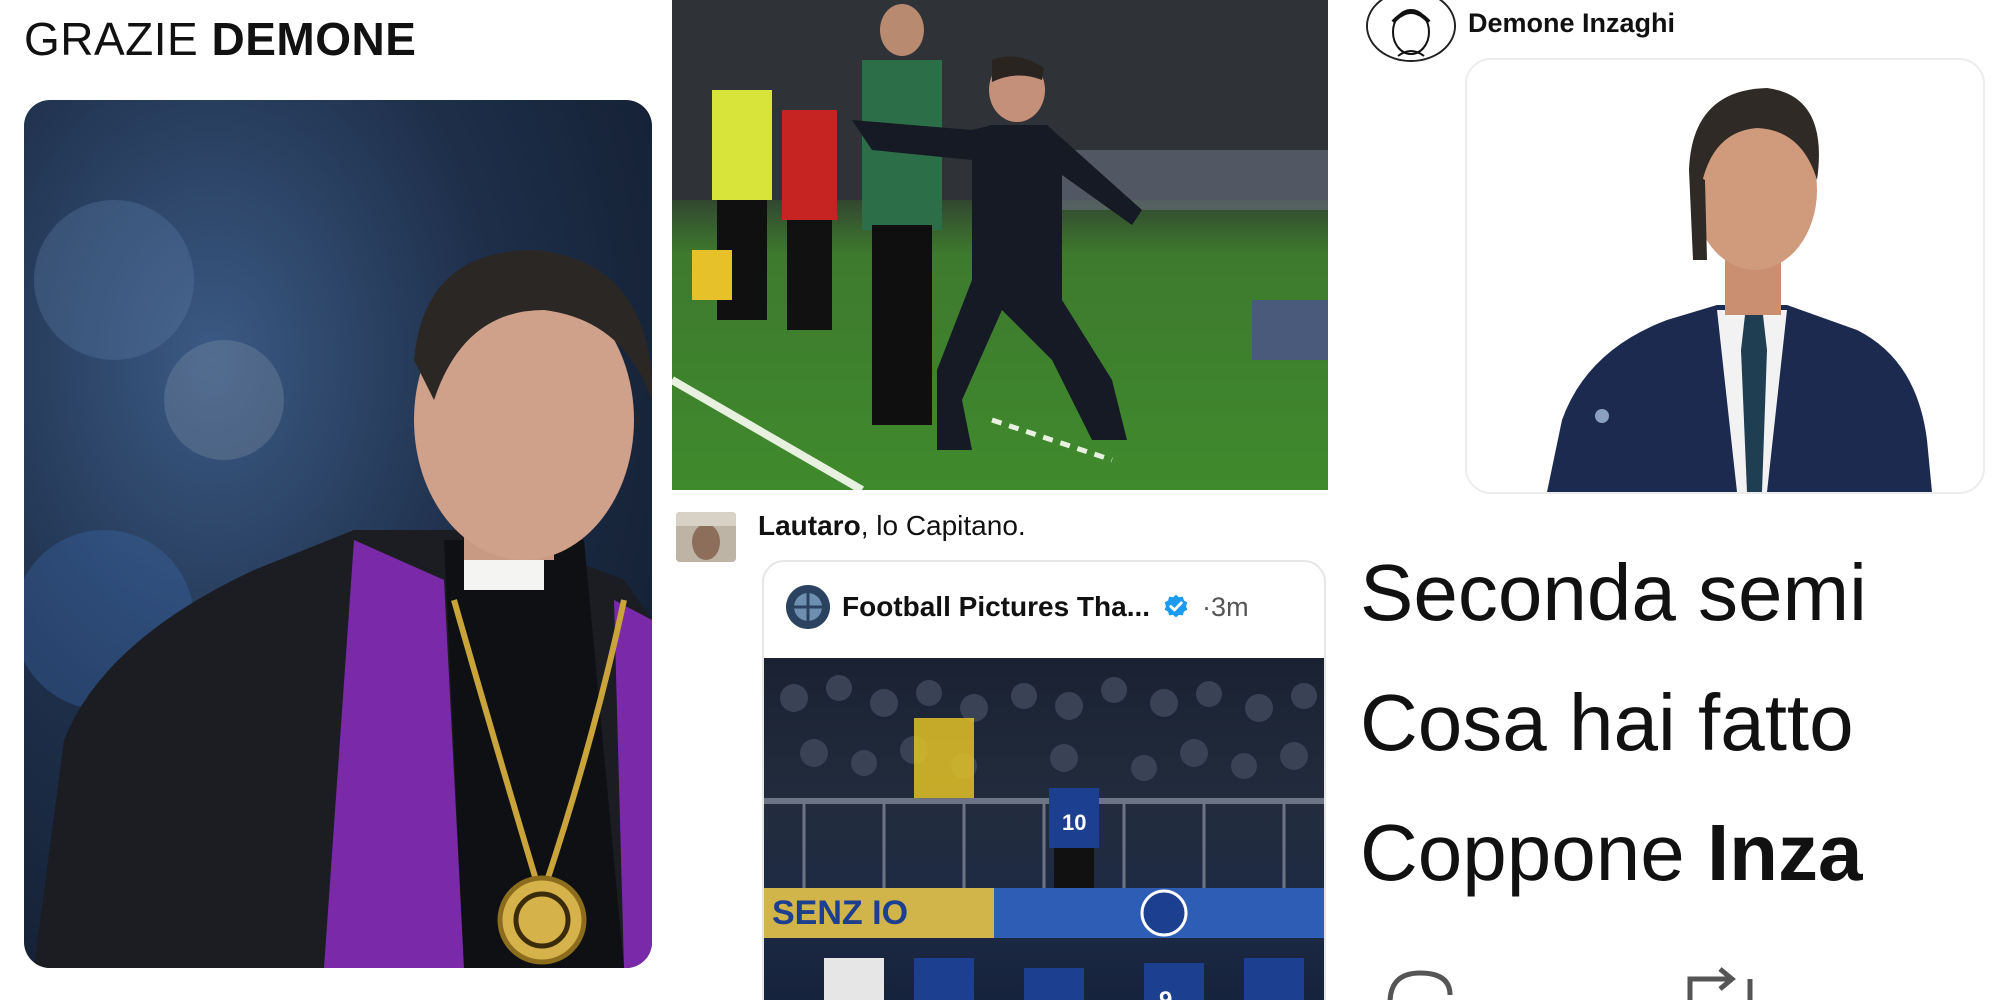 The width and height of the screenshot is (2000, 1000). I want to click on celebration-photo-illustration: 10 SENZ IO 9, so click(1044, 837).